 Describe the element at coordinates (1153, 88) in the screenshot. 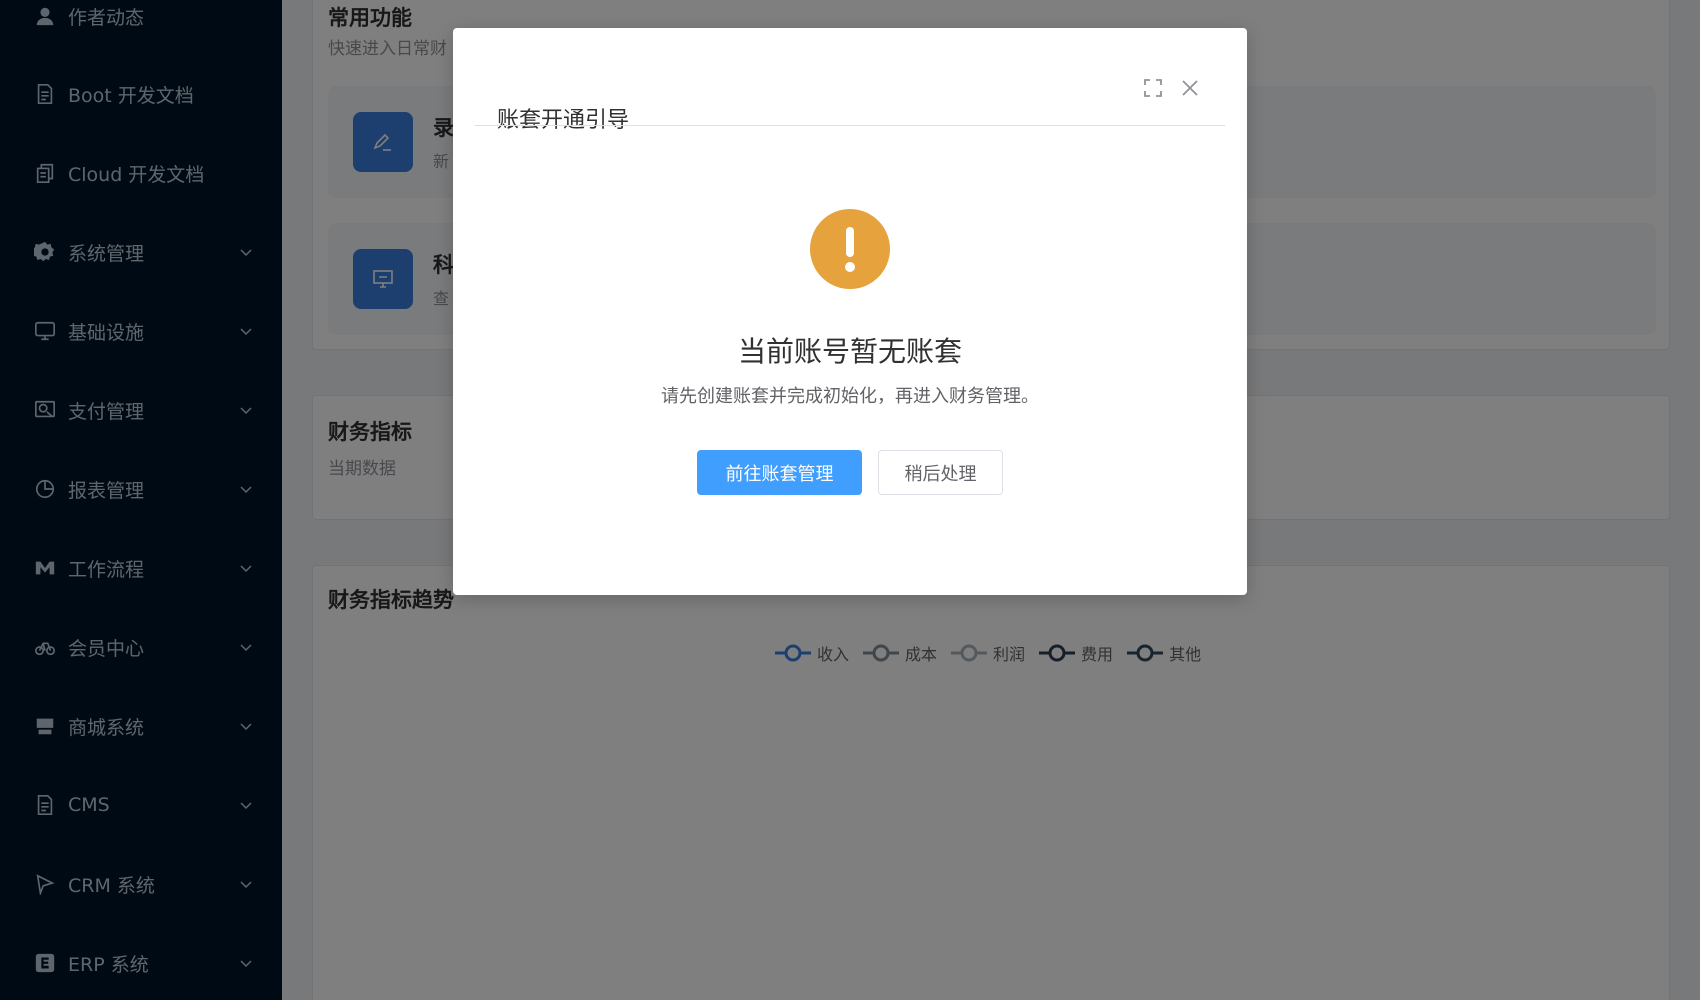

I see `fullscreen-icon` at that location.